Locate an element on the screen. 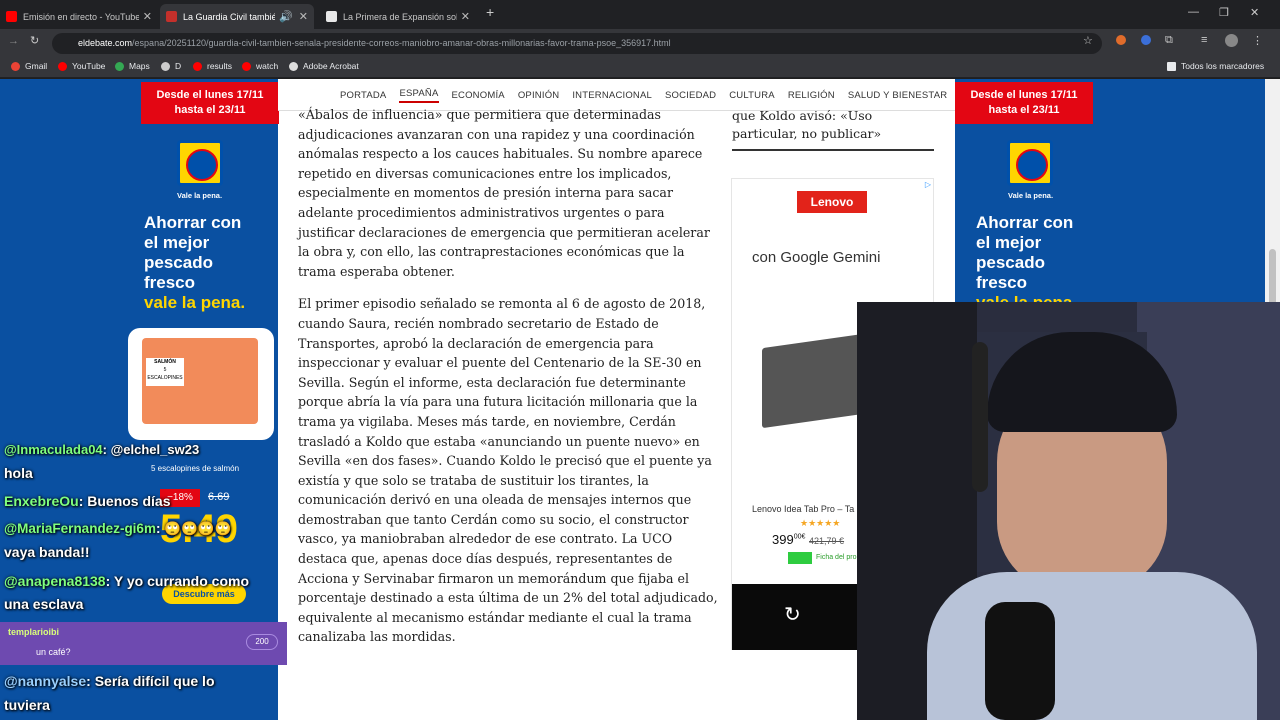  url-domain: eldebate.com is located at coordinates (105, 43).